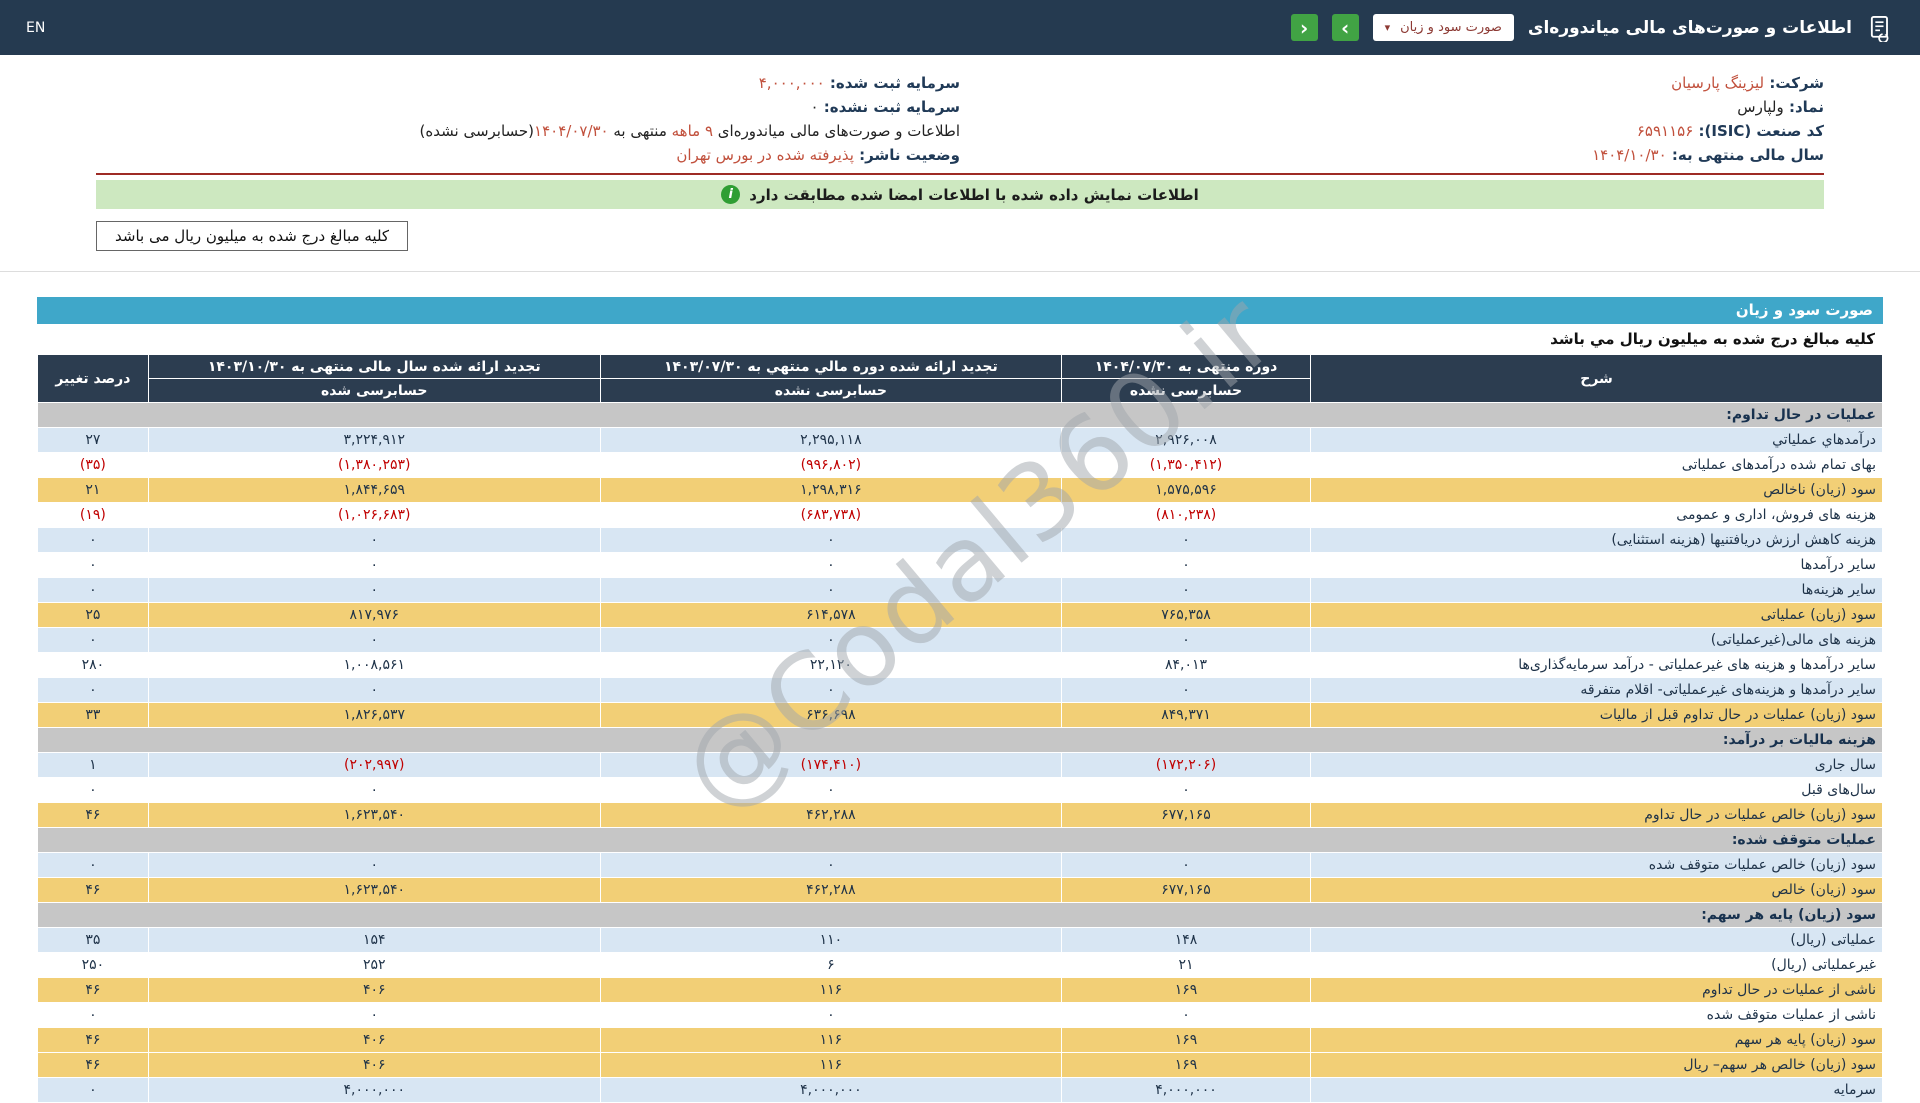 The height and width of the screenshot is (1103, 1920). I want to click on value-cell: ۱۴۸, so click(1186, 940).